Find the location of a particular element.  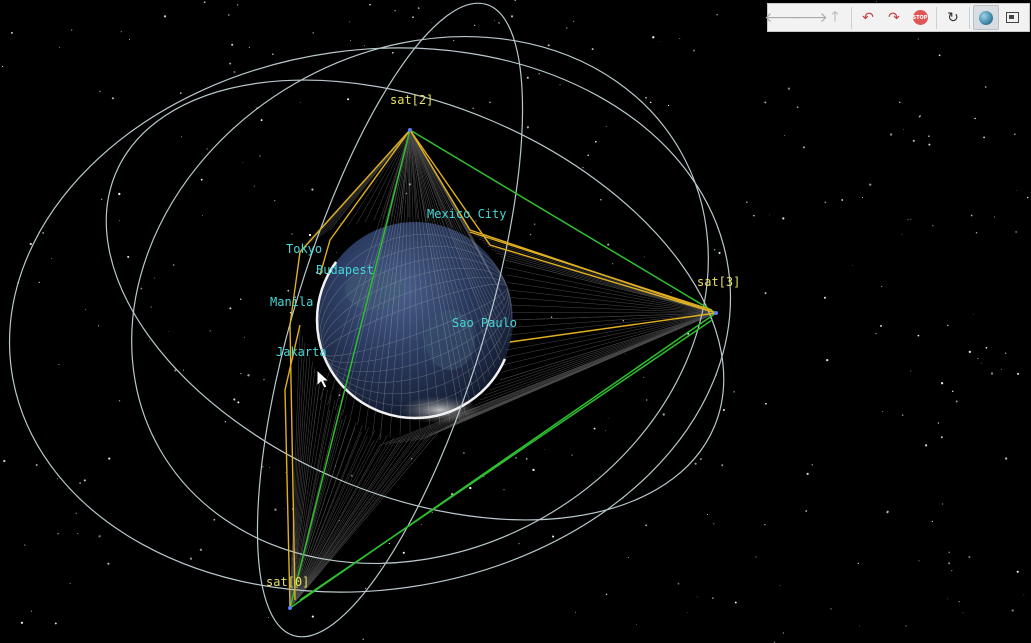

rotate-forward-button: ↷ is located at coordinates (894, 17).